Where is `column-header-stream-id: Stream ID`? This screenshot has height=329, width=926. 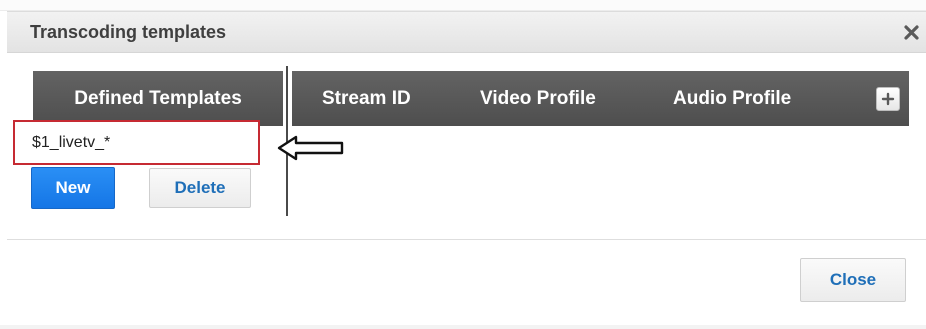 column-header-stream-id: Stream ID is located at coordinates (366, 98).